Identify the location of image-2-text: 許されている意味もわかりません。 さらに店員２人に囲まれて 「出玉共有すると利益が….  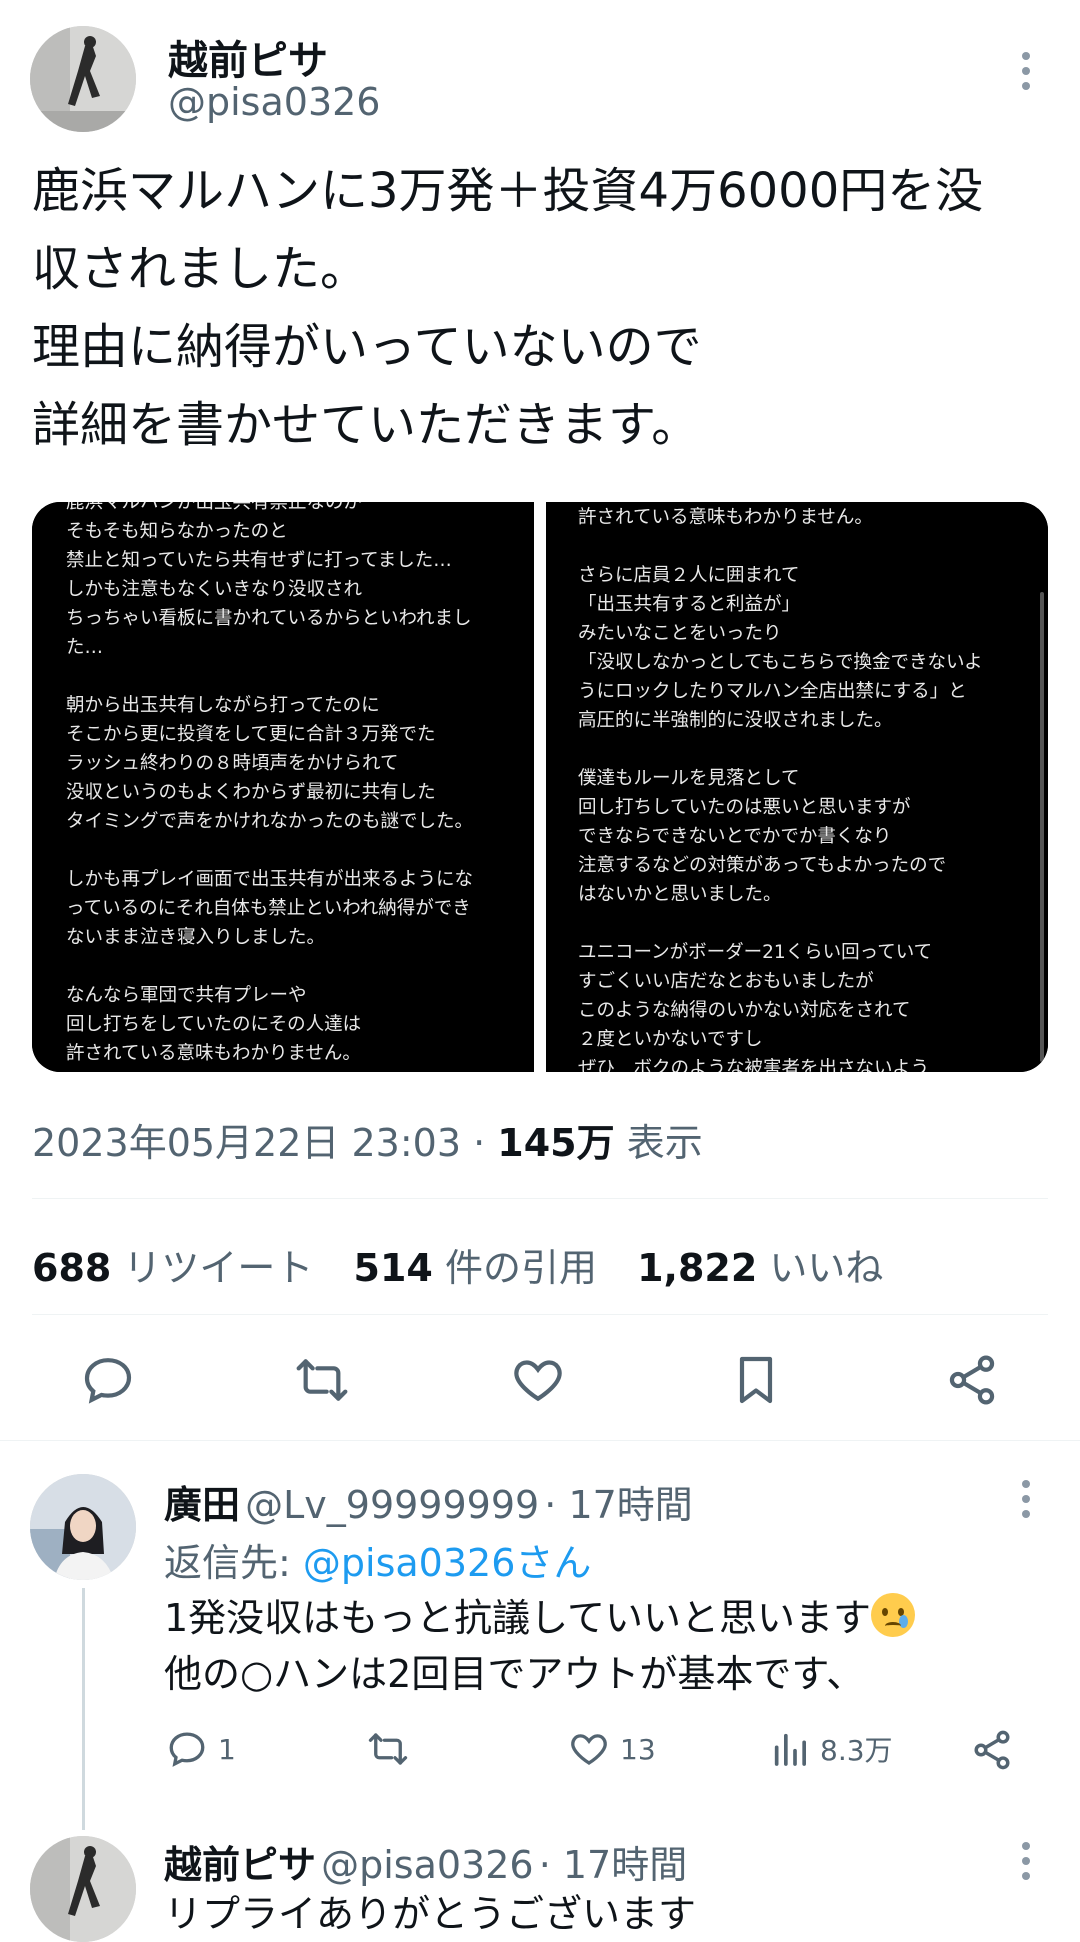
(780, 787).